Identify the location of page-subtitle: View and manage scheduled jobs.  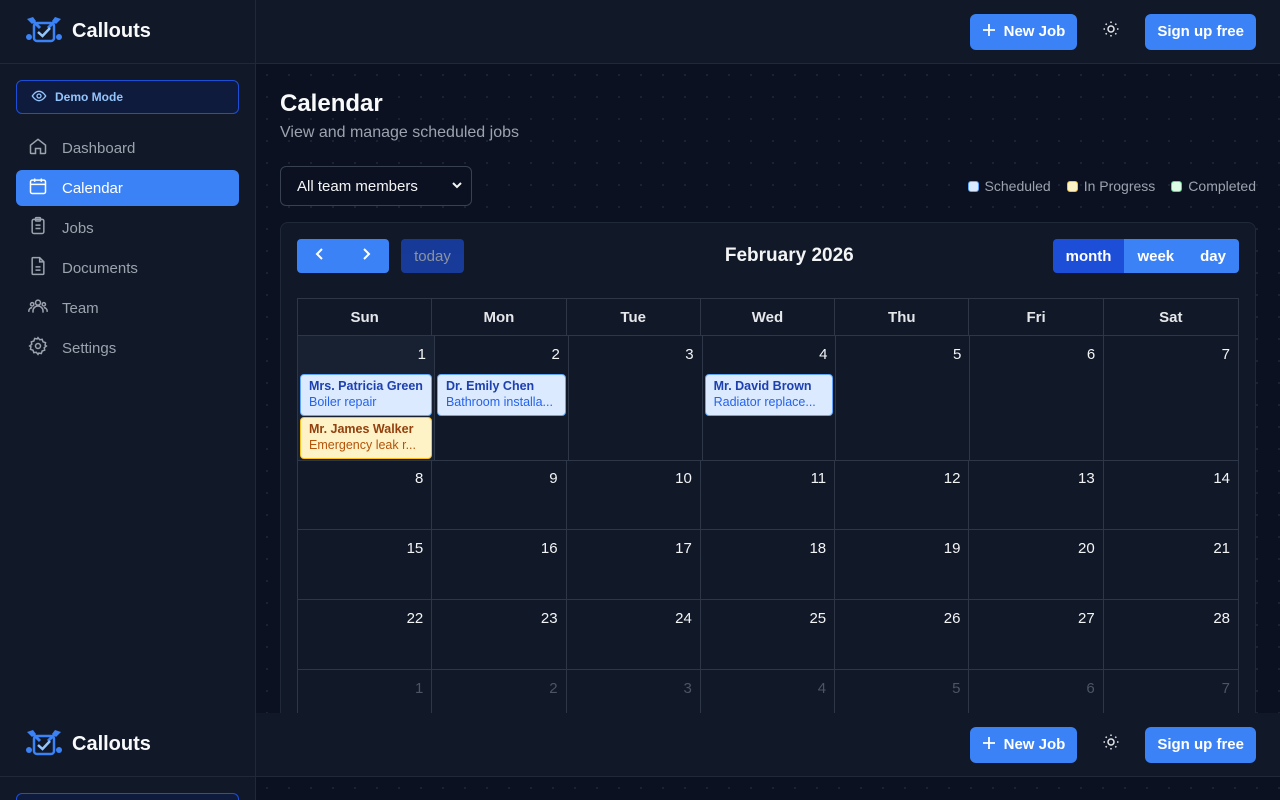
(399, 132).